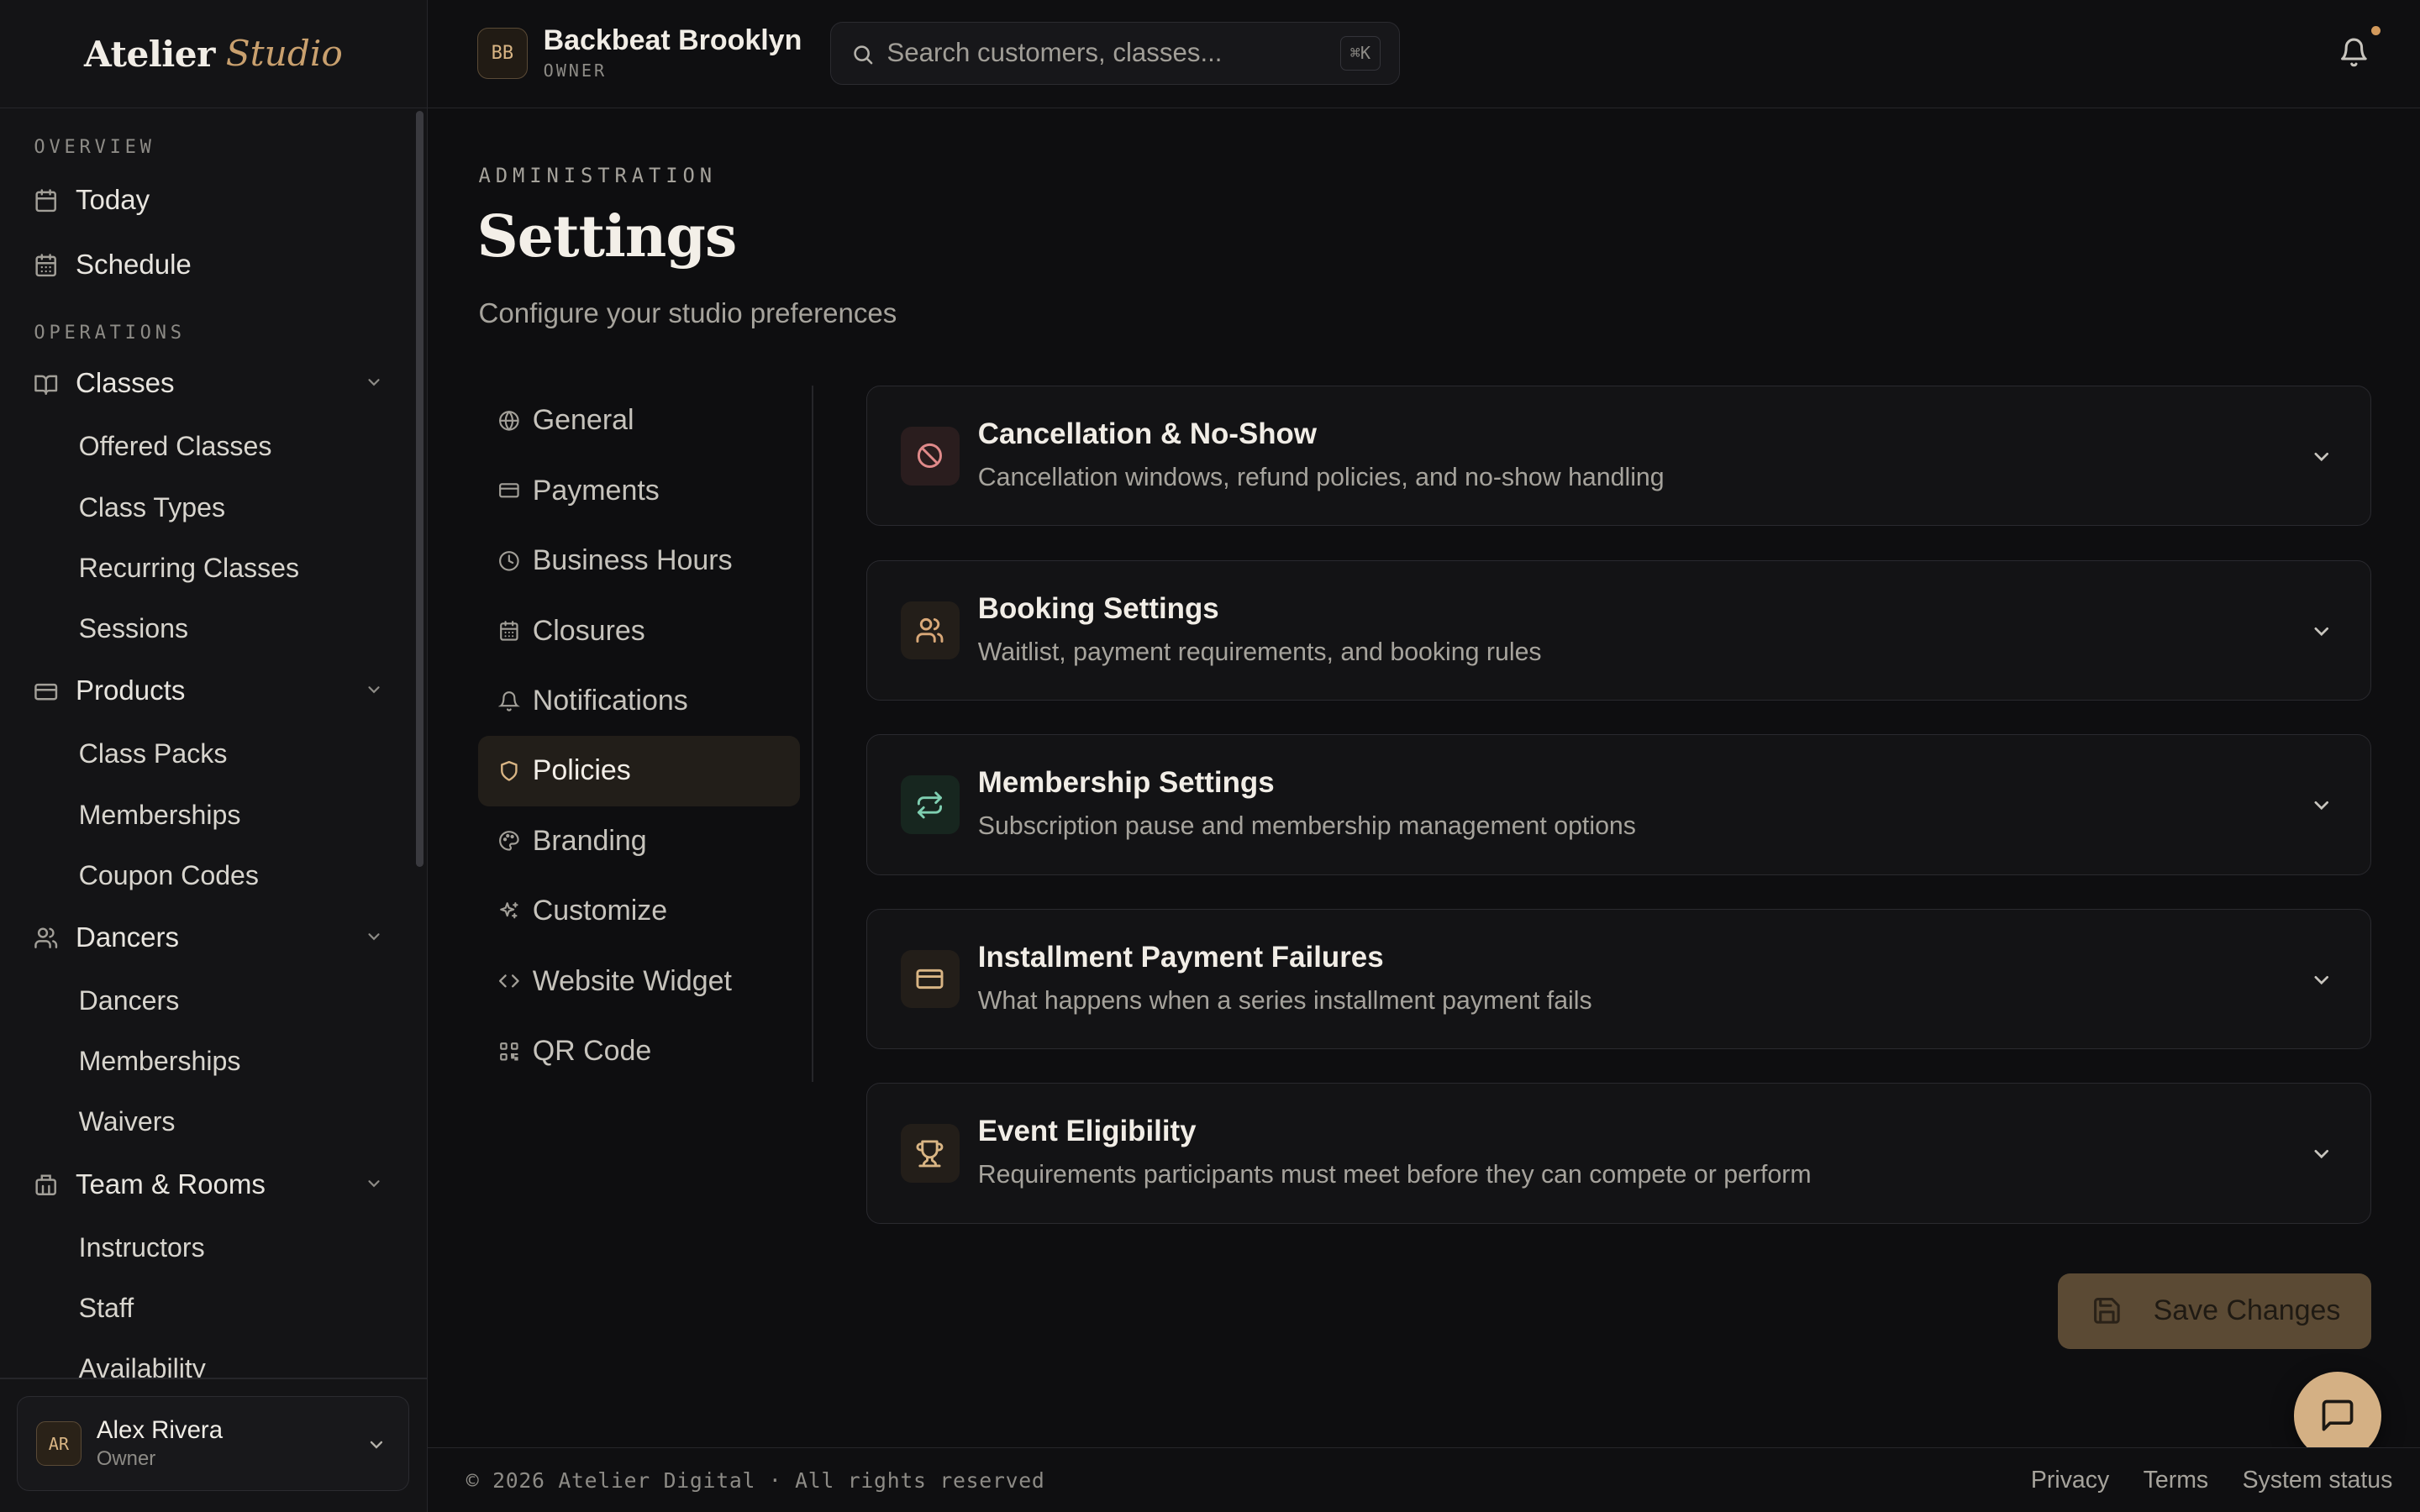 Image resolution: width=2420 pixels, height=1512 pixels. I want to click on footer-links: Privacy Terms System status, so click(2211, 1480).